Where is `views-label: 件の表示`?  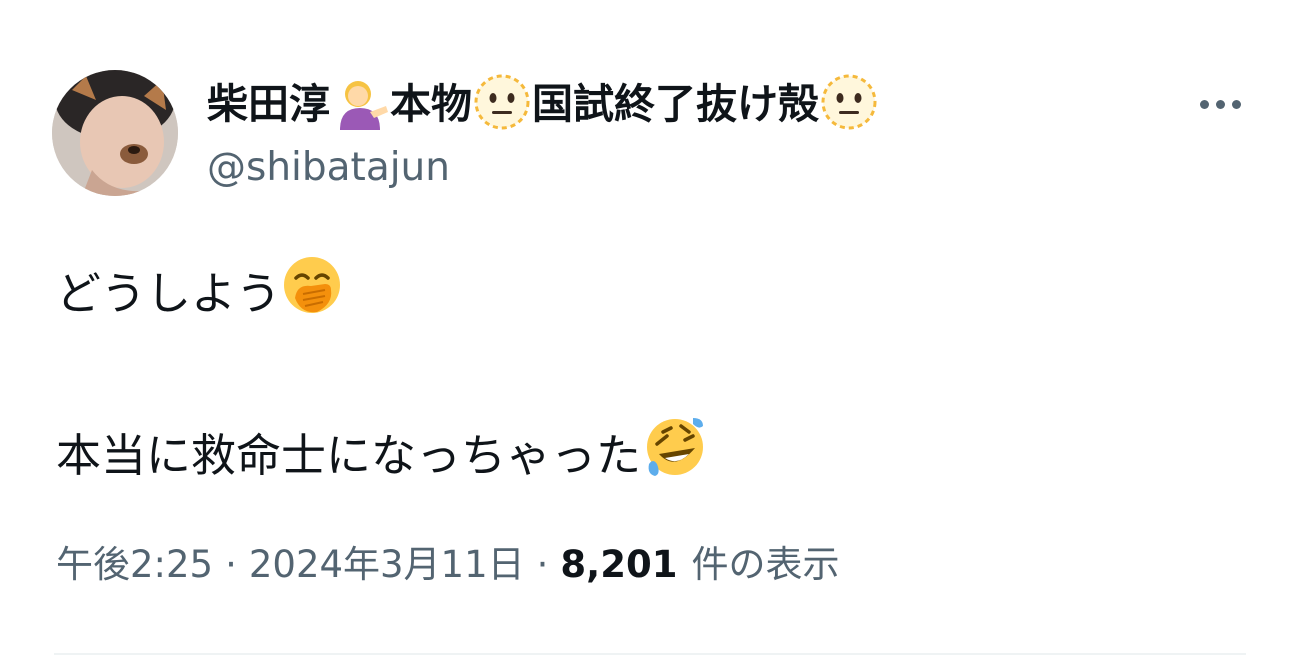
views-label: 件の表示 is located at coordinates (765, 564).